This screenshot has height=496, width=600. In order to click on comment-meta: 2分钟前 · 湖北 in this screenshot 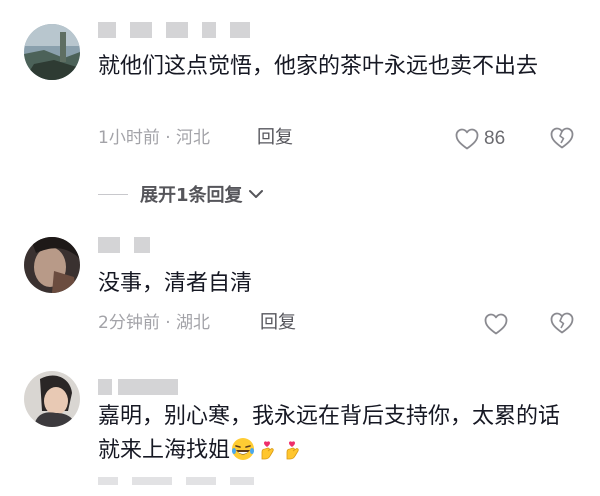, I will do `click(154, 323)`.